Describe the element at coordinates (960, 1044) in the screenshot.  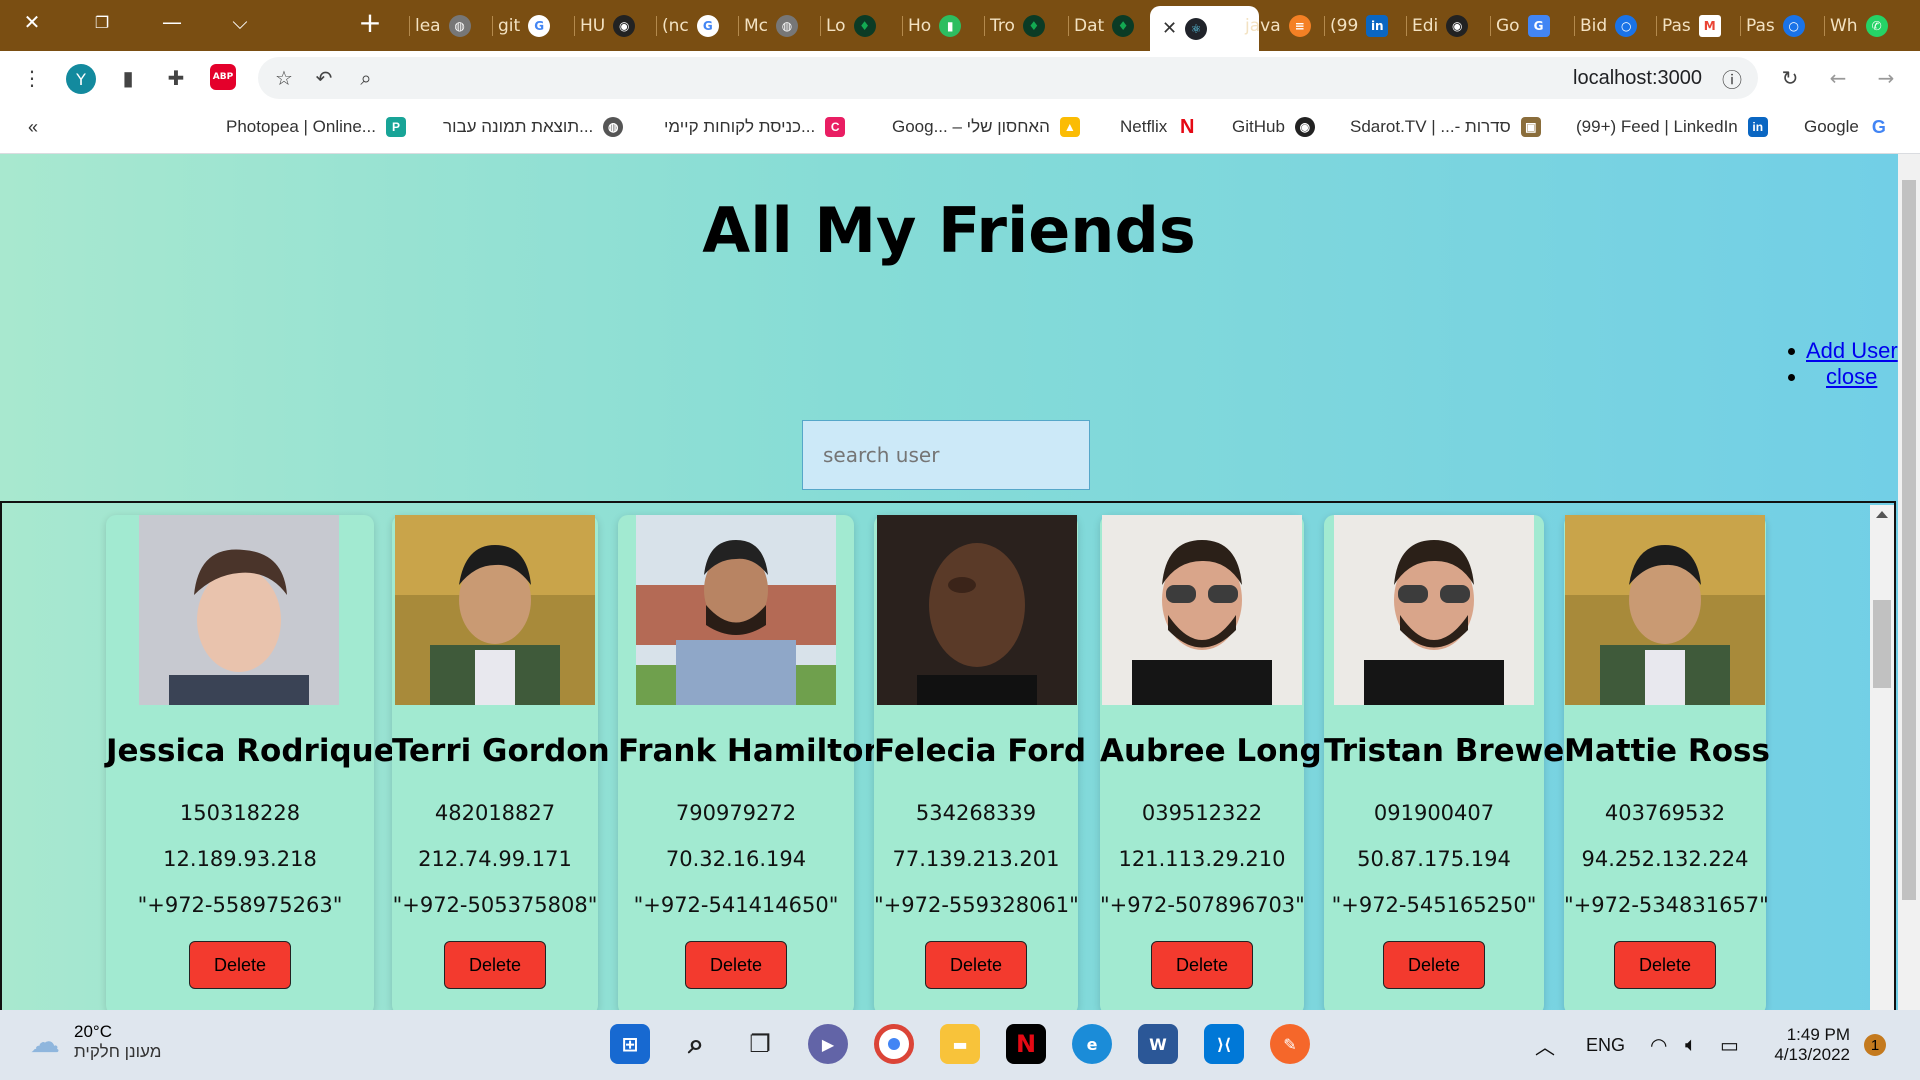
I see `file-explorer-icon: ▬` at that location.